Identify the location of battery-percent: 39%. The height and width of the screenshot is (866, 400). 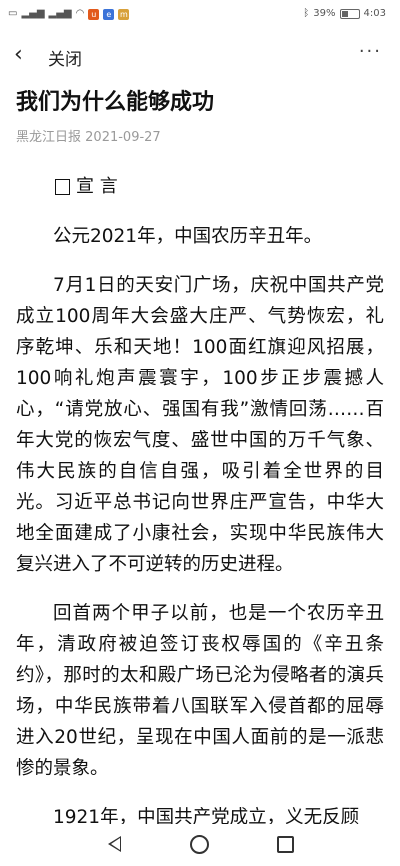
(324, 13).